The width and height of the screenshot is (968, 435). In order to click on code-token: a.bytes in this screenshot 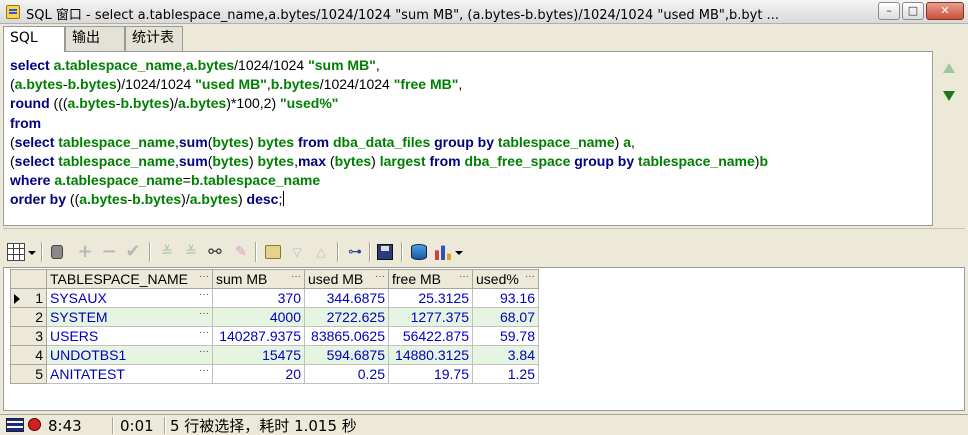, I will do `click(38, 84)`.